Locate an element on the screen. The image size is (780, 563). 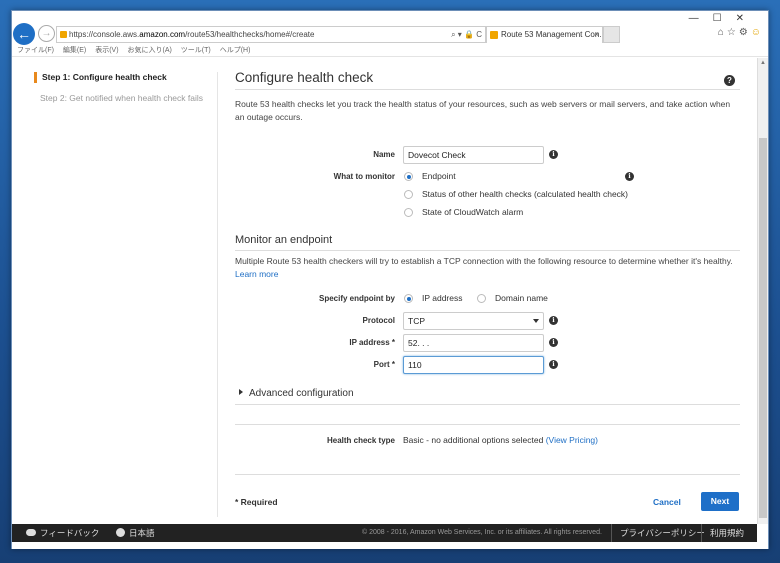
name-info-icon: i is located at coordinates (553, 154).